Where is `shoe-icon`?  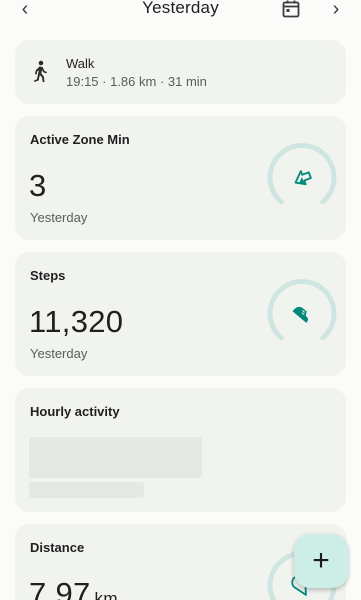
shoe-icon is located at coordinates (300, 314).